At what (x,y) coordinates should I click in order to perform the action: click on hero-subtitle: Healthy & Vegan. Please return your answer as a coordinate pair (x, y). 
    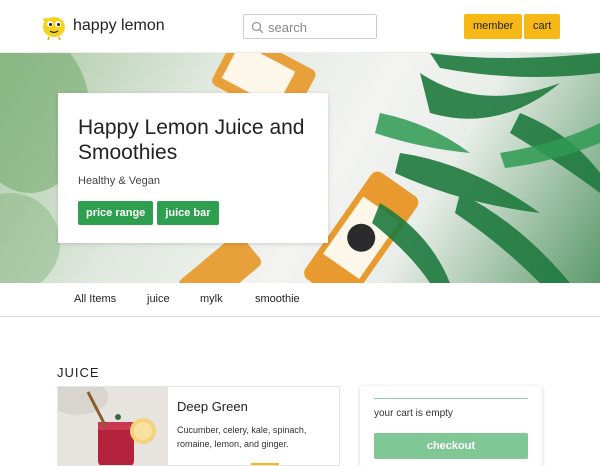
    Looking at the image, I should click on (119, 181).